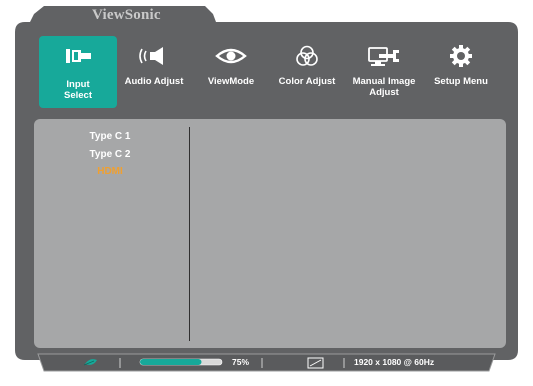  Describe the element at coordinates (307, 81) in the screenshot. I see `menu-label: Color Adjust` at that location.